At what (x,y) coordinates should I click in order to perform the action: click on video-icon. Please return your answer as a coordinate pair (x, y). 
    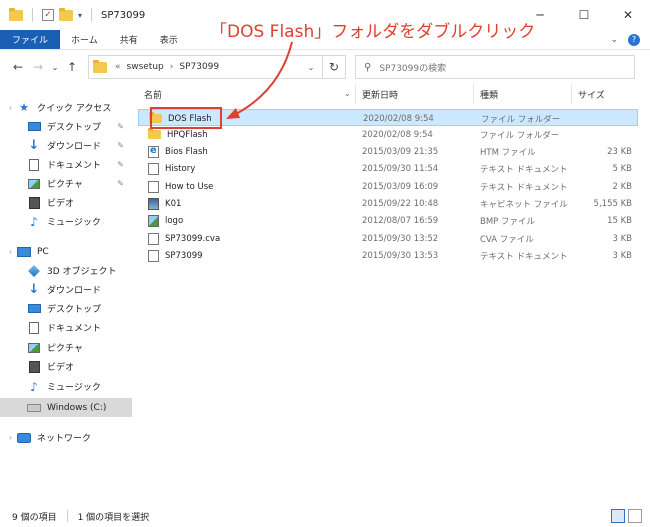
    Looking at the image, I should click on (34, 366).